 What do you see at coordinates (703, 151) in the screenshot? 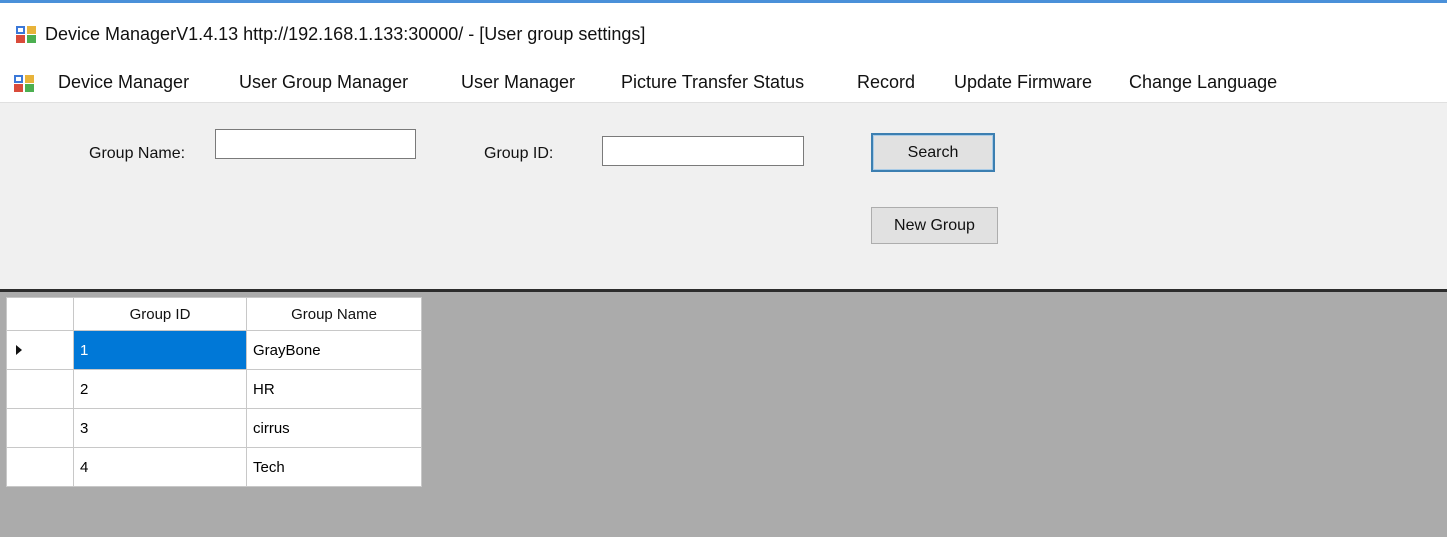
I see `group-id-input` at bounding box center [703, 151].